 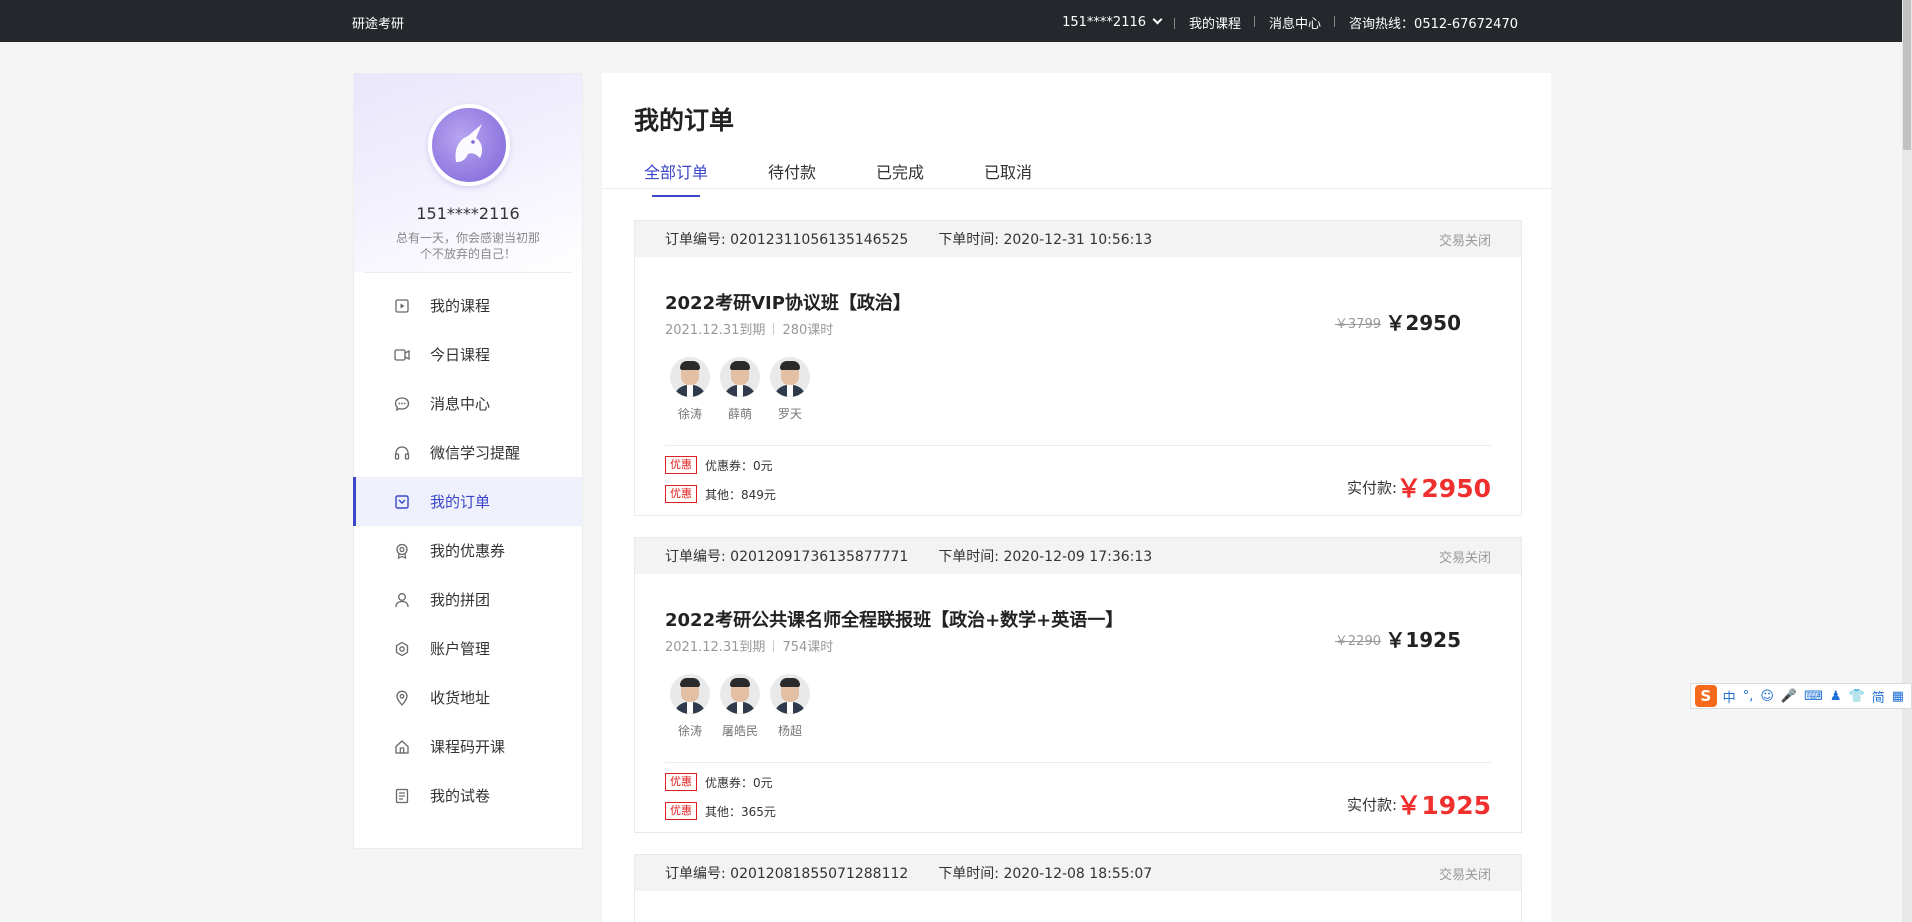 What do you see at coordinates (790, 706) in the screenshot?
I see `teacher: 杨超` at bounding box center [790, 706].